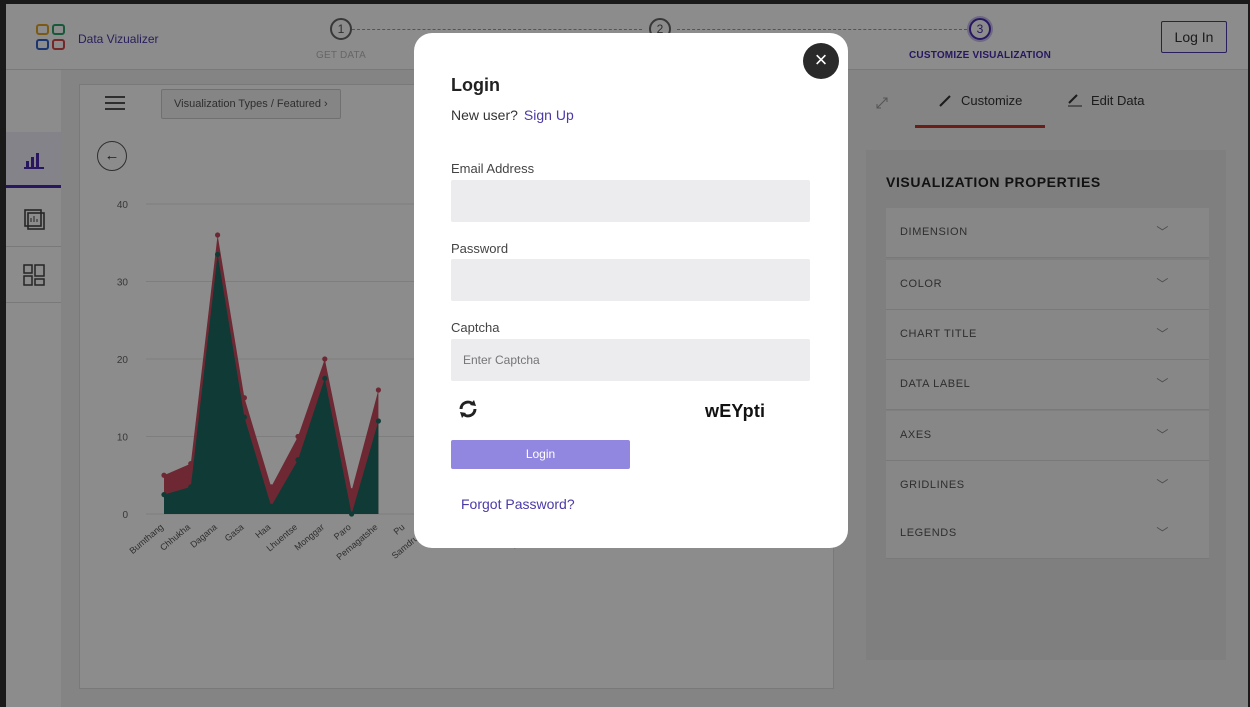  Describe the element at coordinates (540, 454) in the screenshot. I see `login-button: Login` at that location.